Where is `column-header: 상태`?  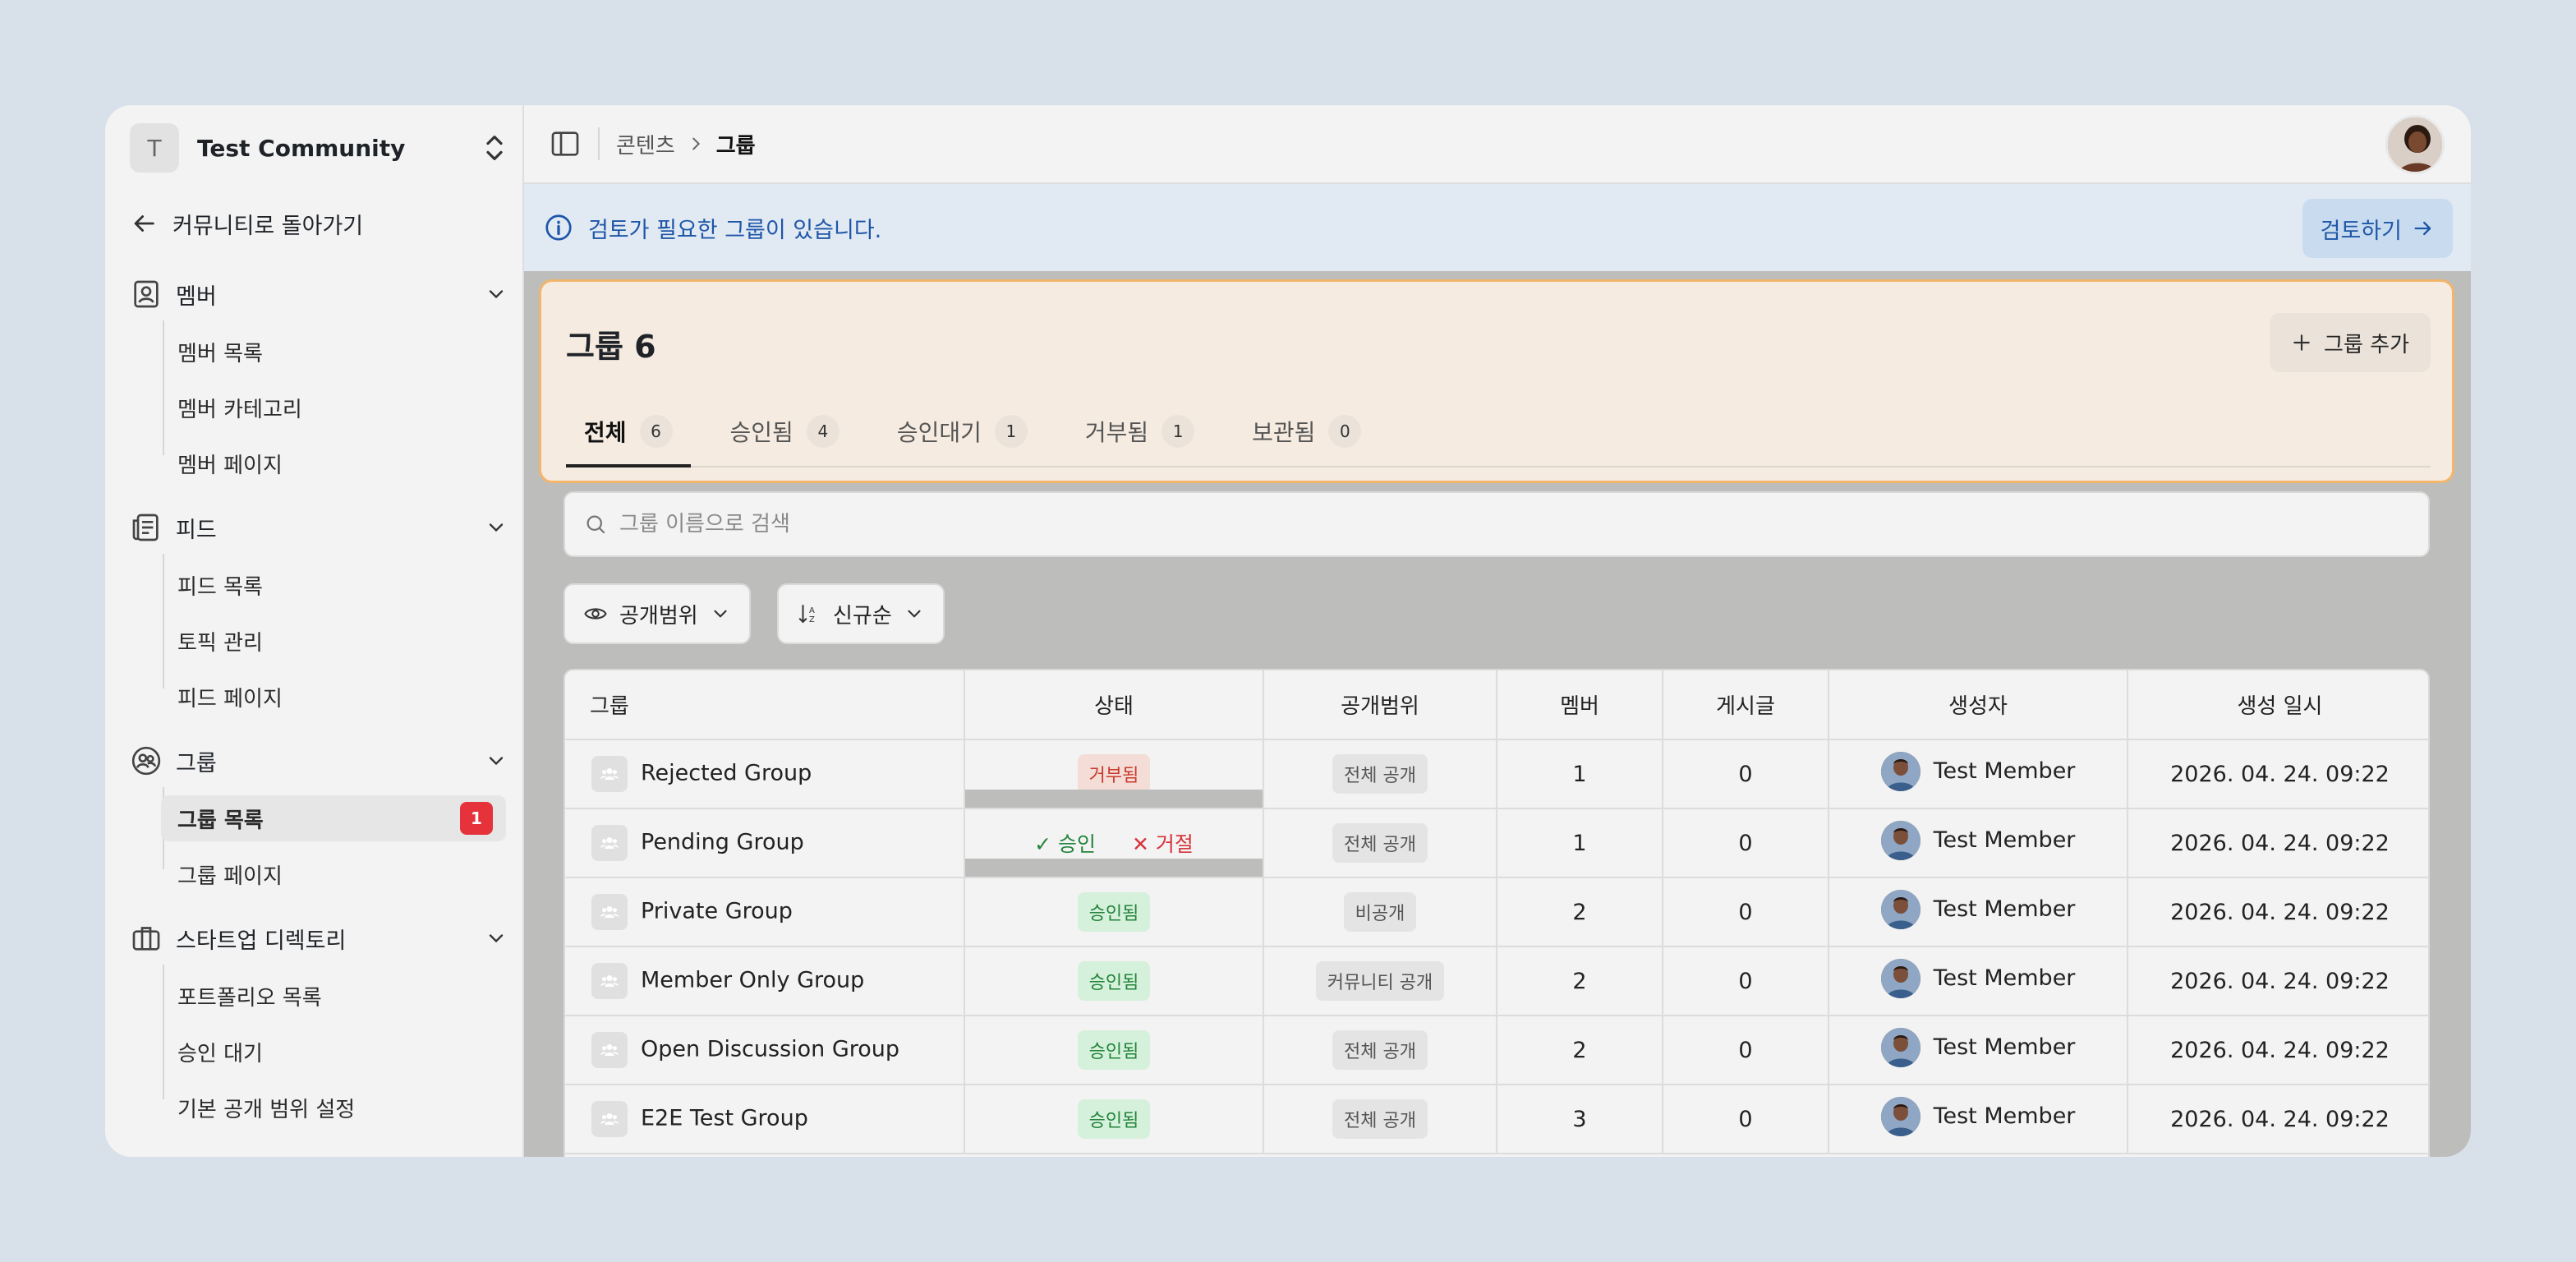 column-header: 상태 is located at coordinates (1114, 705).